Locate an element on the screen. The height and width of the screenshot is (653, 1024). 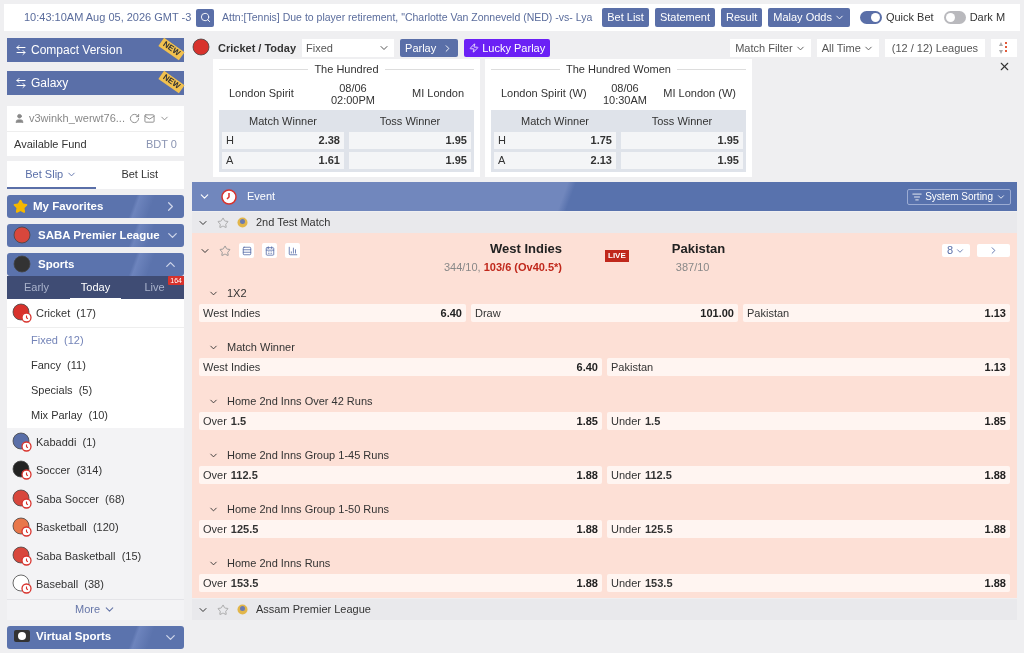
market-title: Home 2nd Inns Group 1-45 Runs is located at coordinates (308, 456).